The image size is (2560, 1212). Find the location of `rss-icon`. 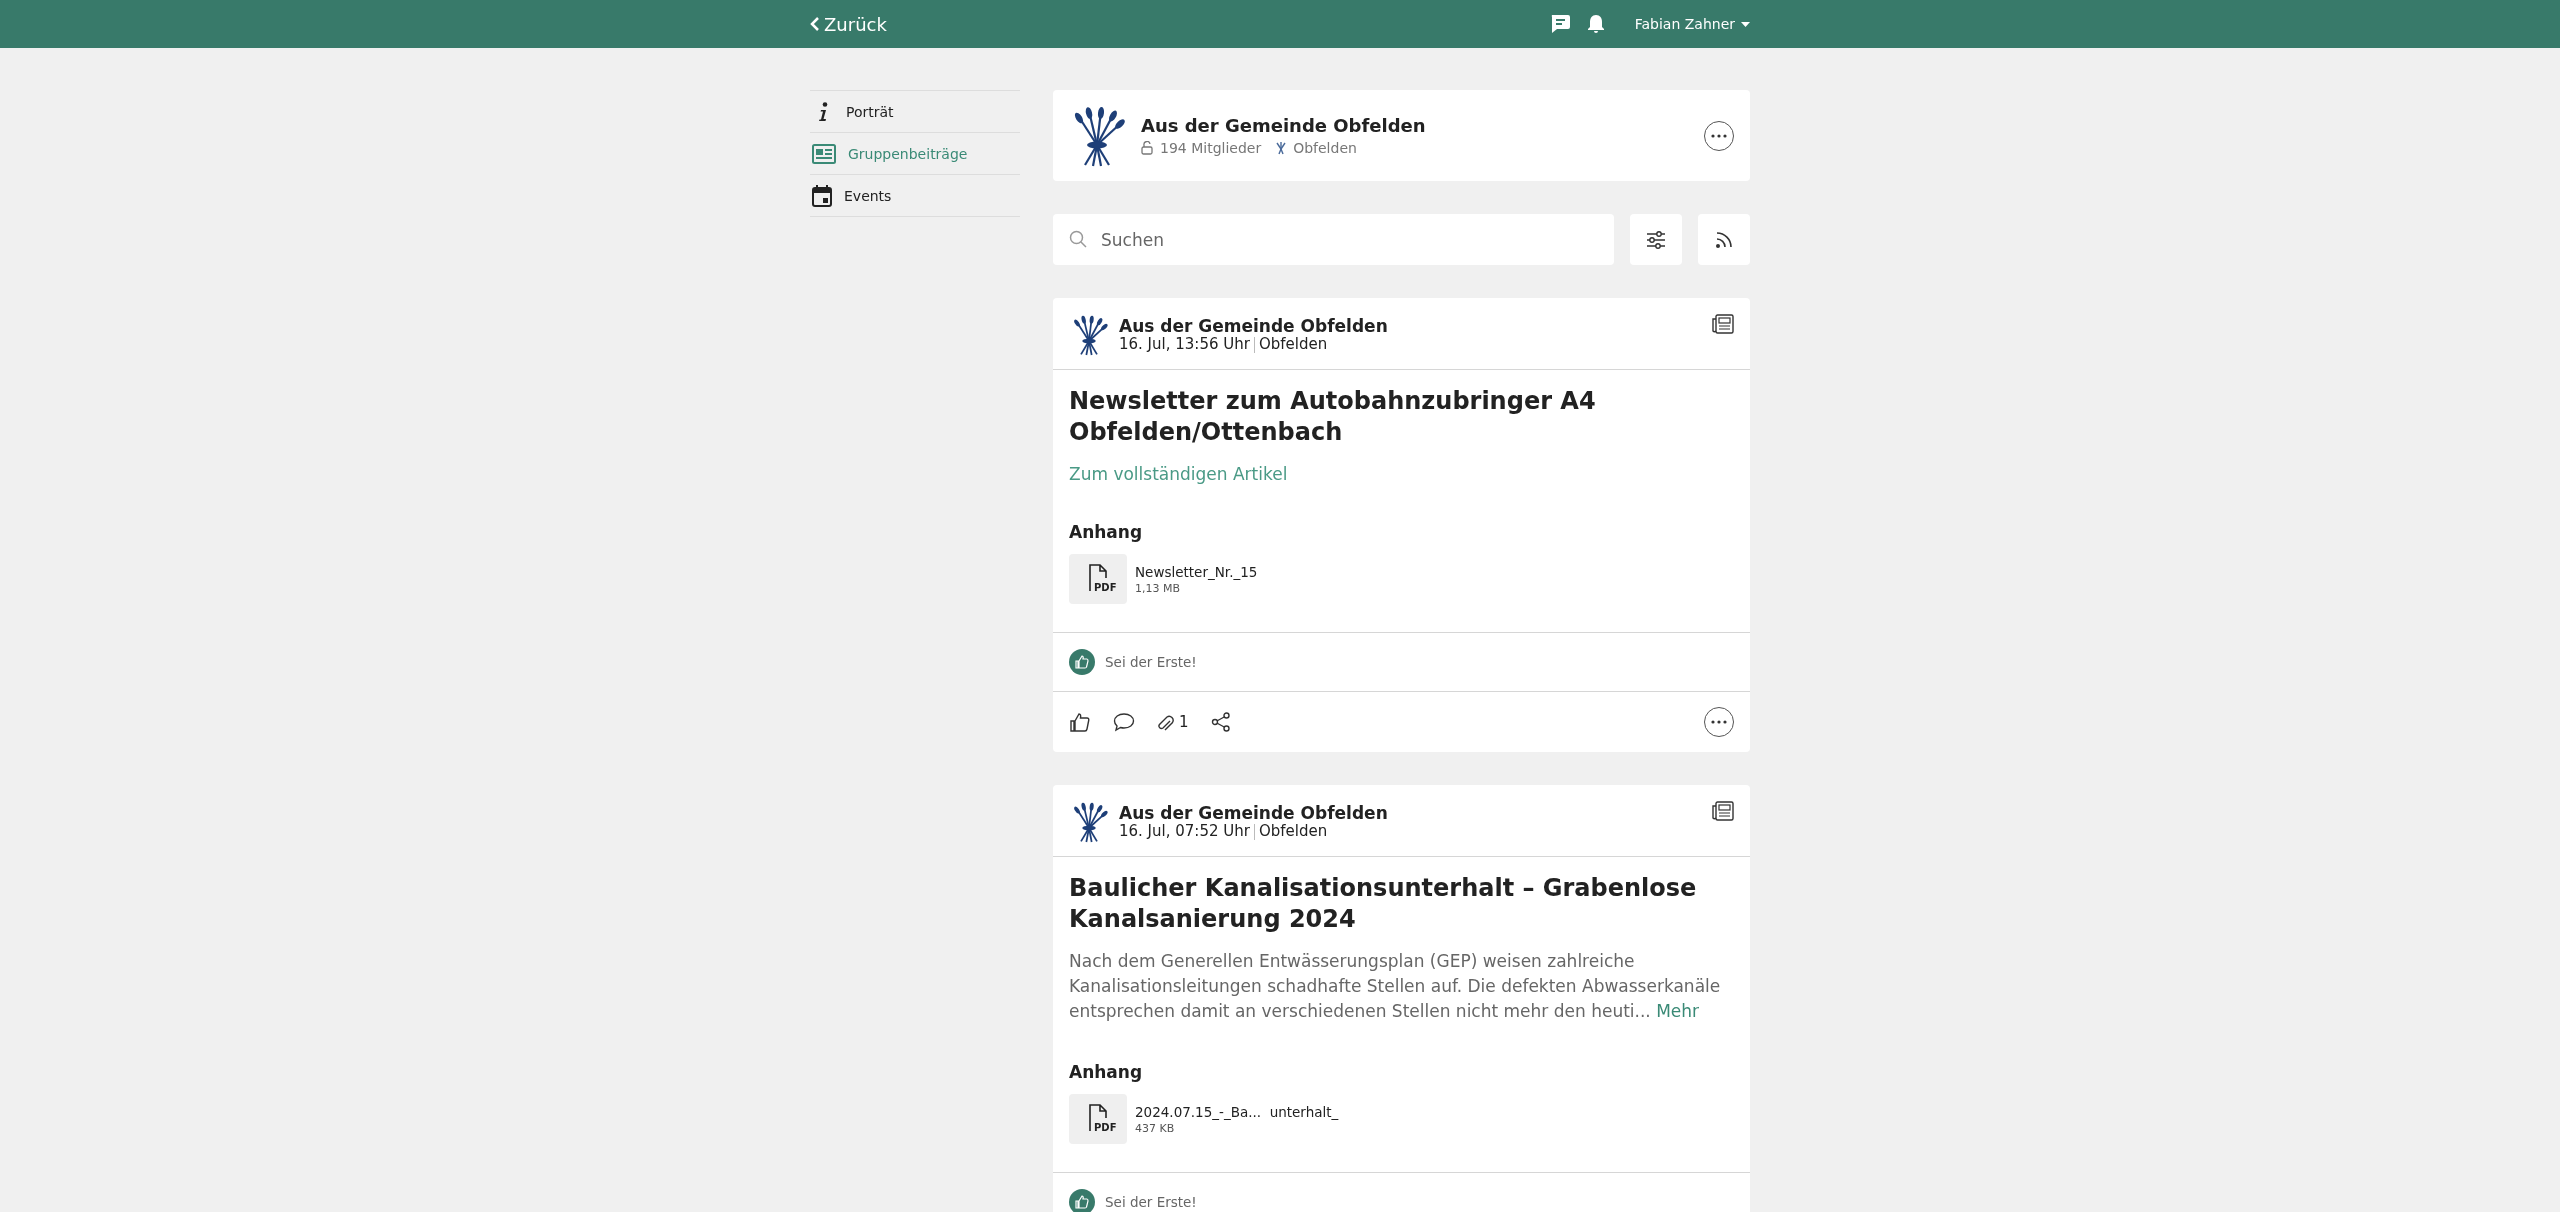

rss-icon is located at coordinates (1724, 239).